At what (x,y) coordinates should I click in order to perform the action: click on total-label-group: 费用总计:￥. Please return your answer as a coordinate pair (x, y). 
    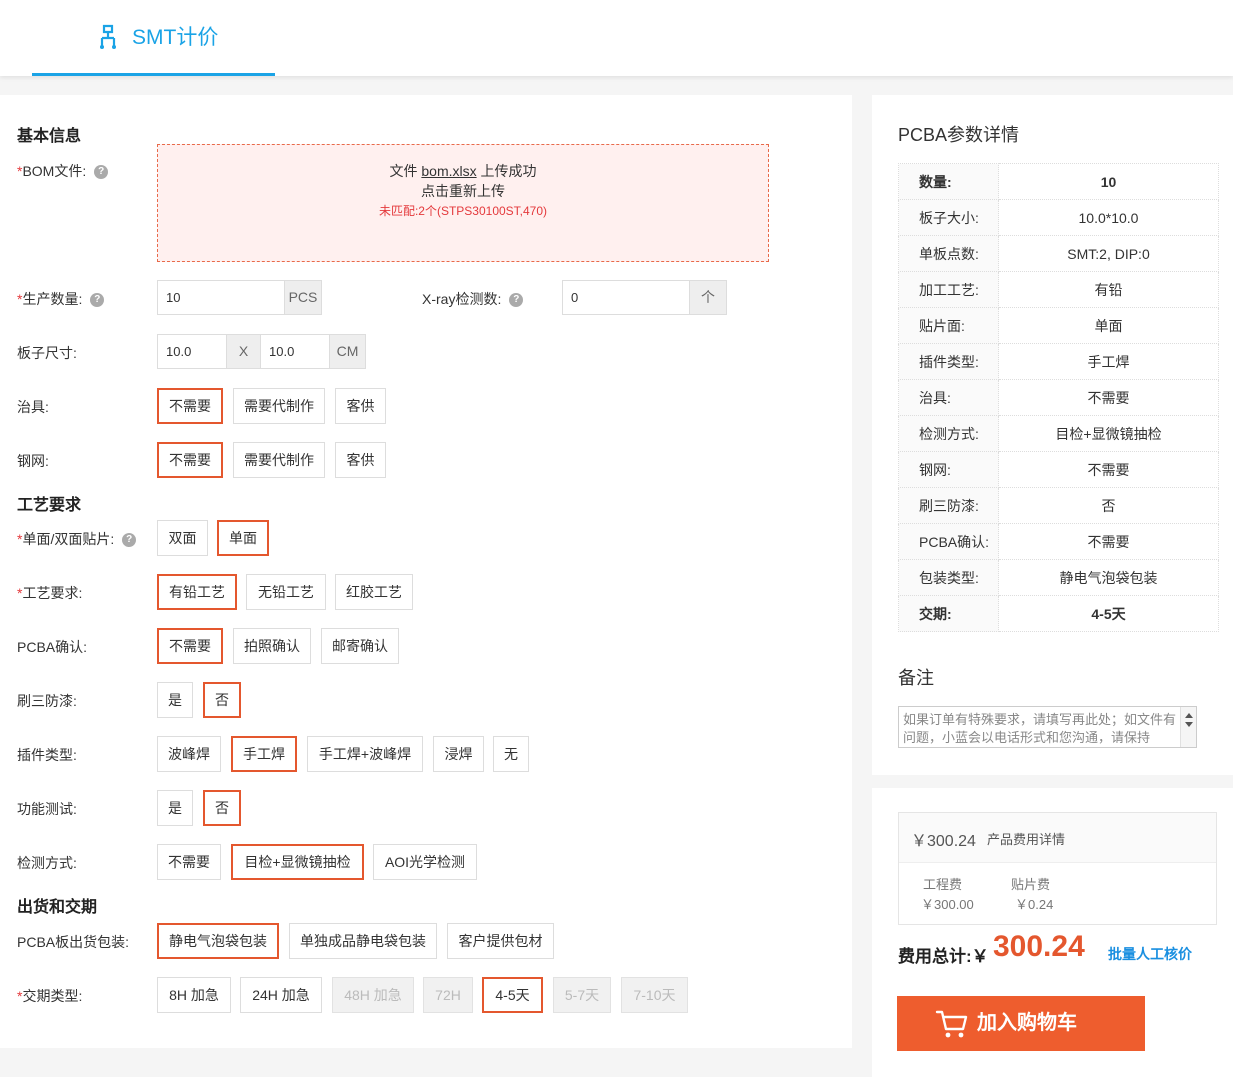
    Looking at the image, I should click on (943, 954).